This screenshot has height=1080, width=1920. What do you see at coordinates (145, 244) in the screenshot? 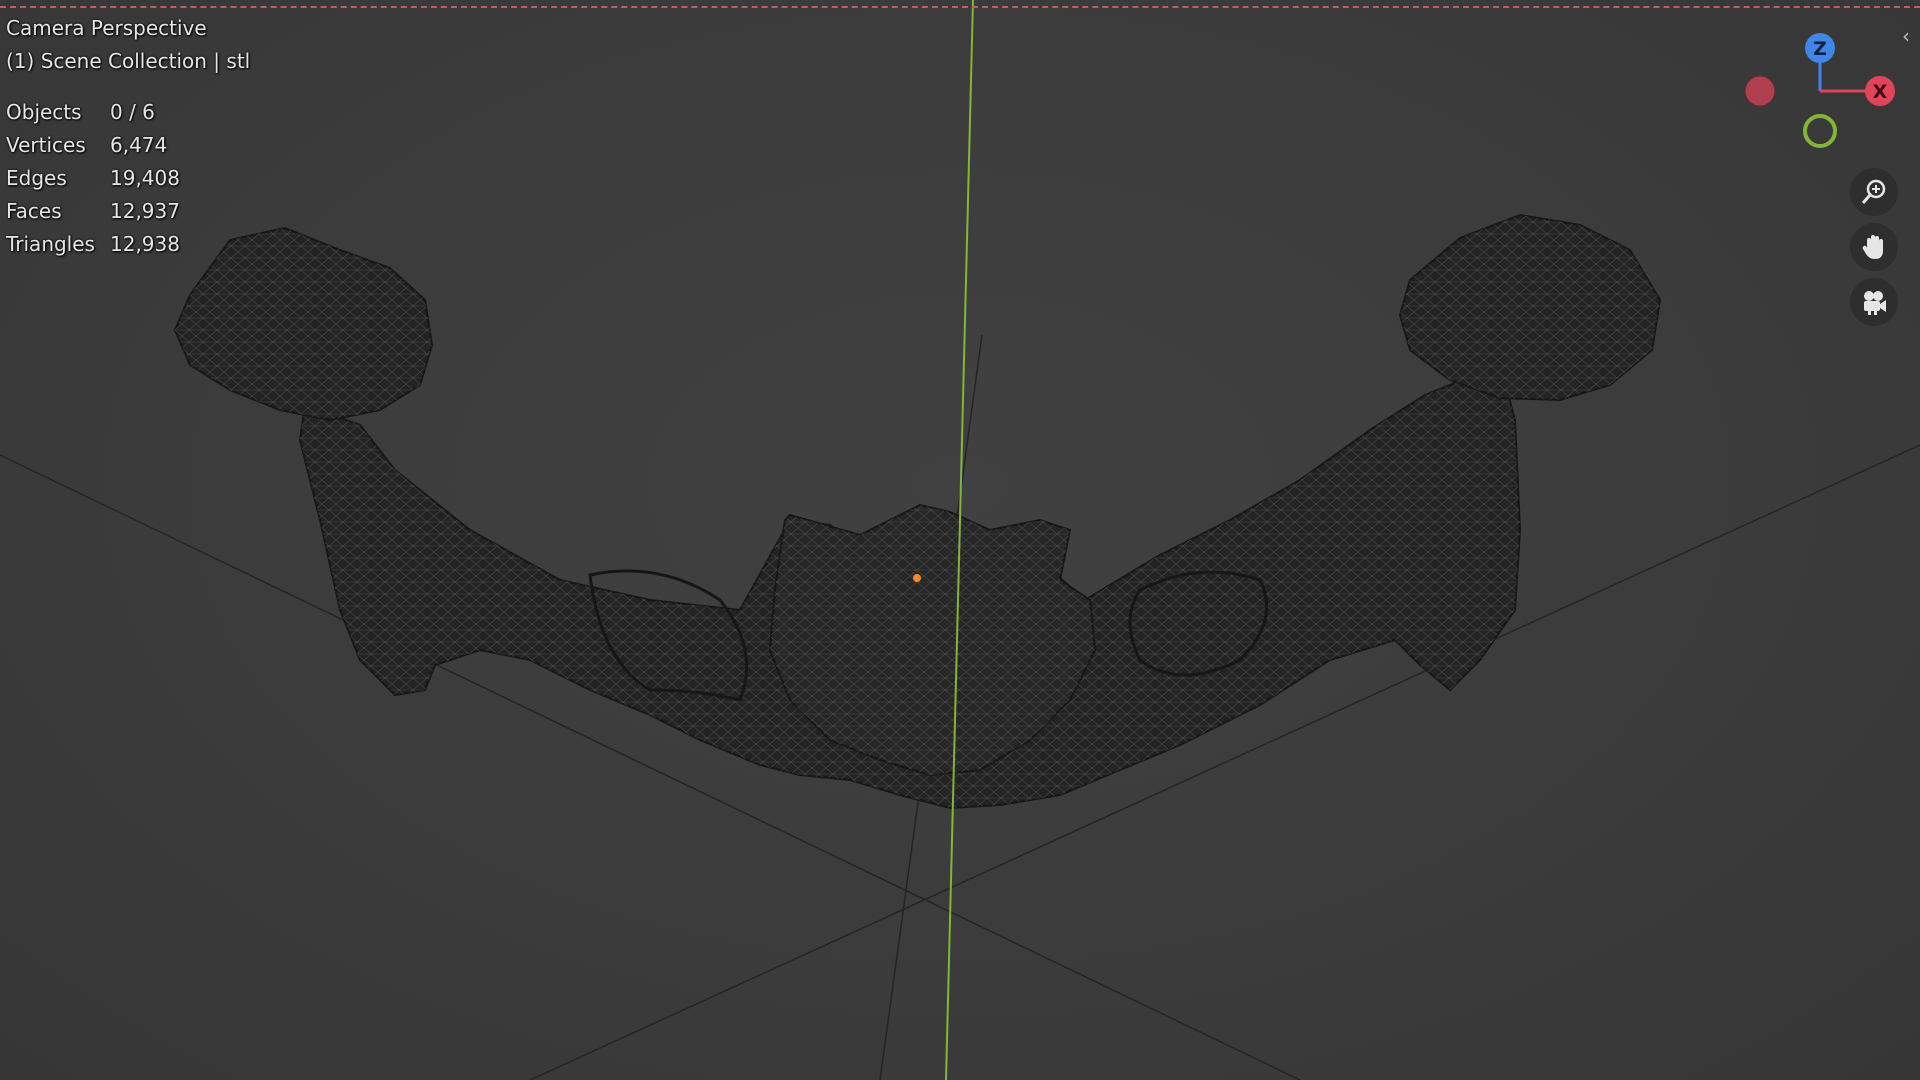
I see `stat-value: 12,938` at bounding box center [145, 244].